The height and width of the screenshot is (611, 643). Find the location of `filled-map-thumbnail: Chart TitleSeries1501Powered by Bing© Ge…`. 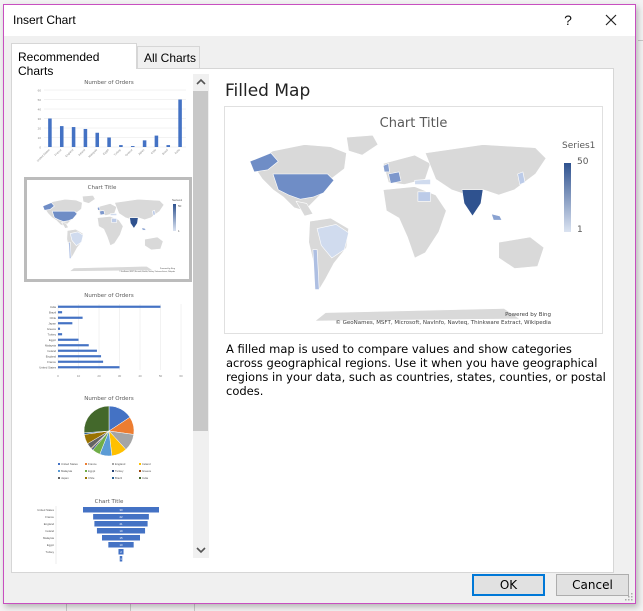

filled-map-thumbnail: Chart TitleSeries1501Powered by Bing© Ge… is located at coordinates (112, 229).